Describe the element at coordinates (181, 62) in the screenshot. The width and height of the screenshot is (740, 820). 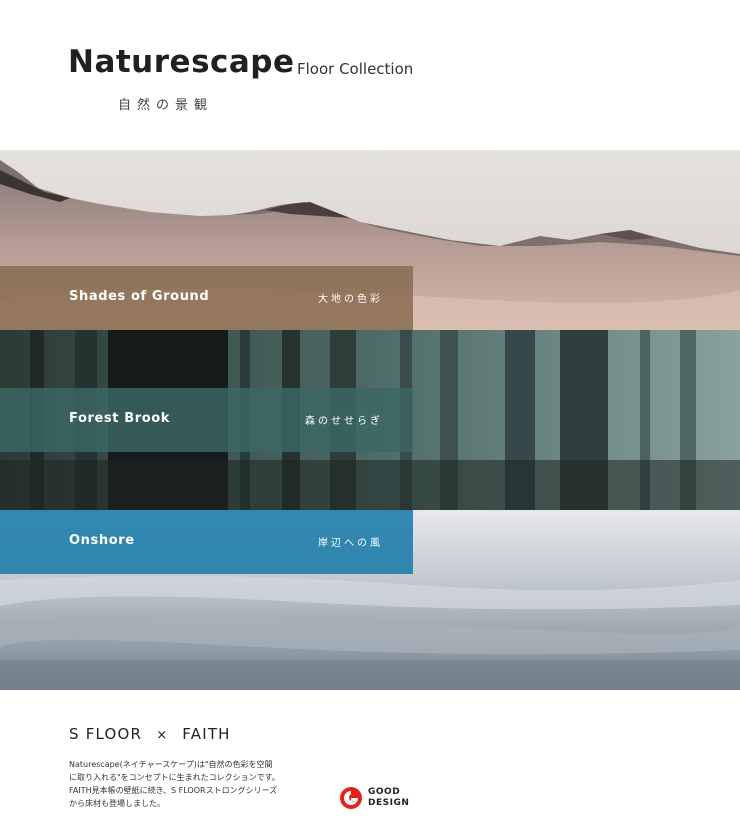
I see `collection-title: Naturescape` at that location.